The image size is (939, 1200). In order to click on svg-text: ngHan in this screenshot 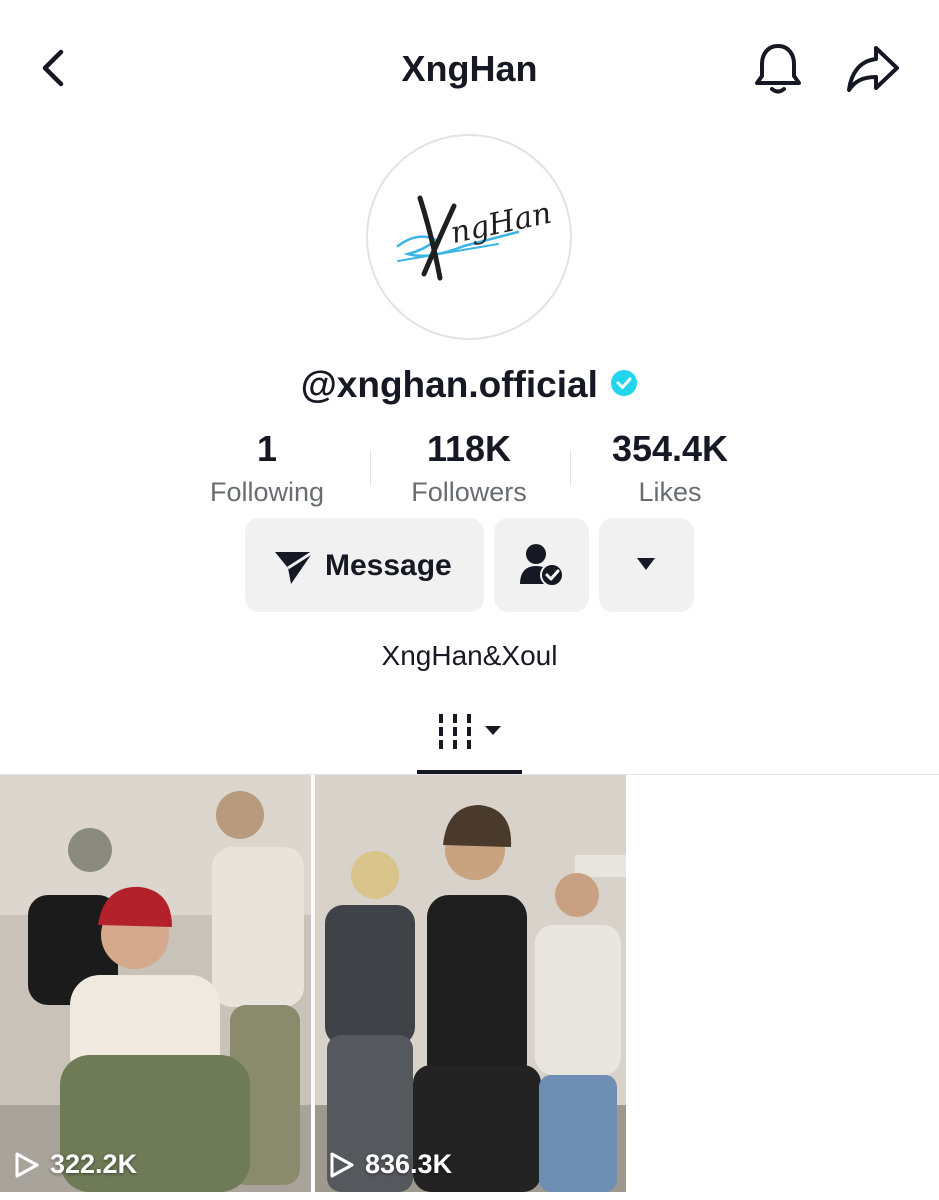, I will do `click(501, 223)`.